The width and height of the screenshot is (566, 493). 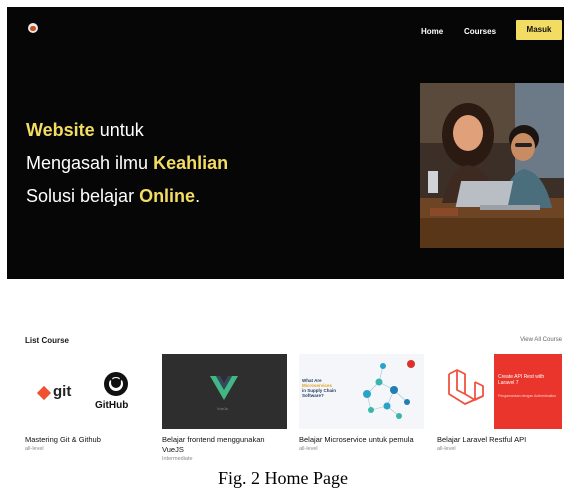 What do you see at coordinates (356, 439) in the screenshot?
I see `course-title: Belajar Microservice untuk pemula` at bounding box center [356, 439].